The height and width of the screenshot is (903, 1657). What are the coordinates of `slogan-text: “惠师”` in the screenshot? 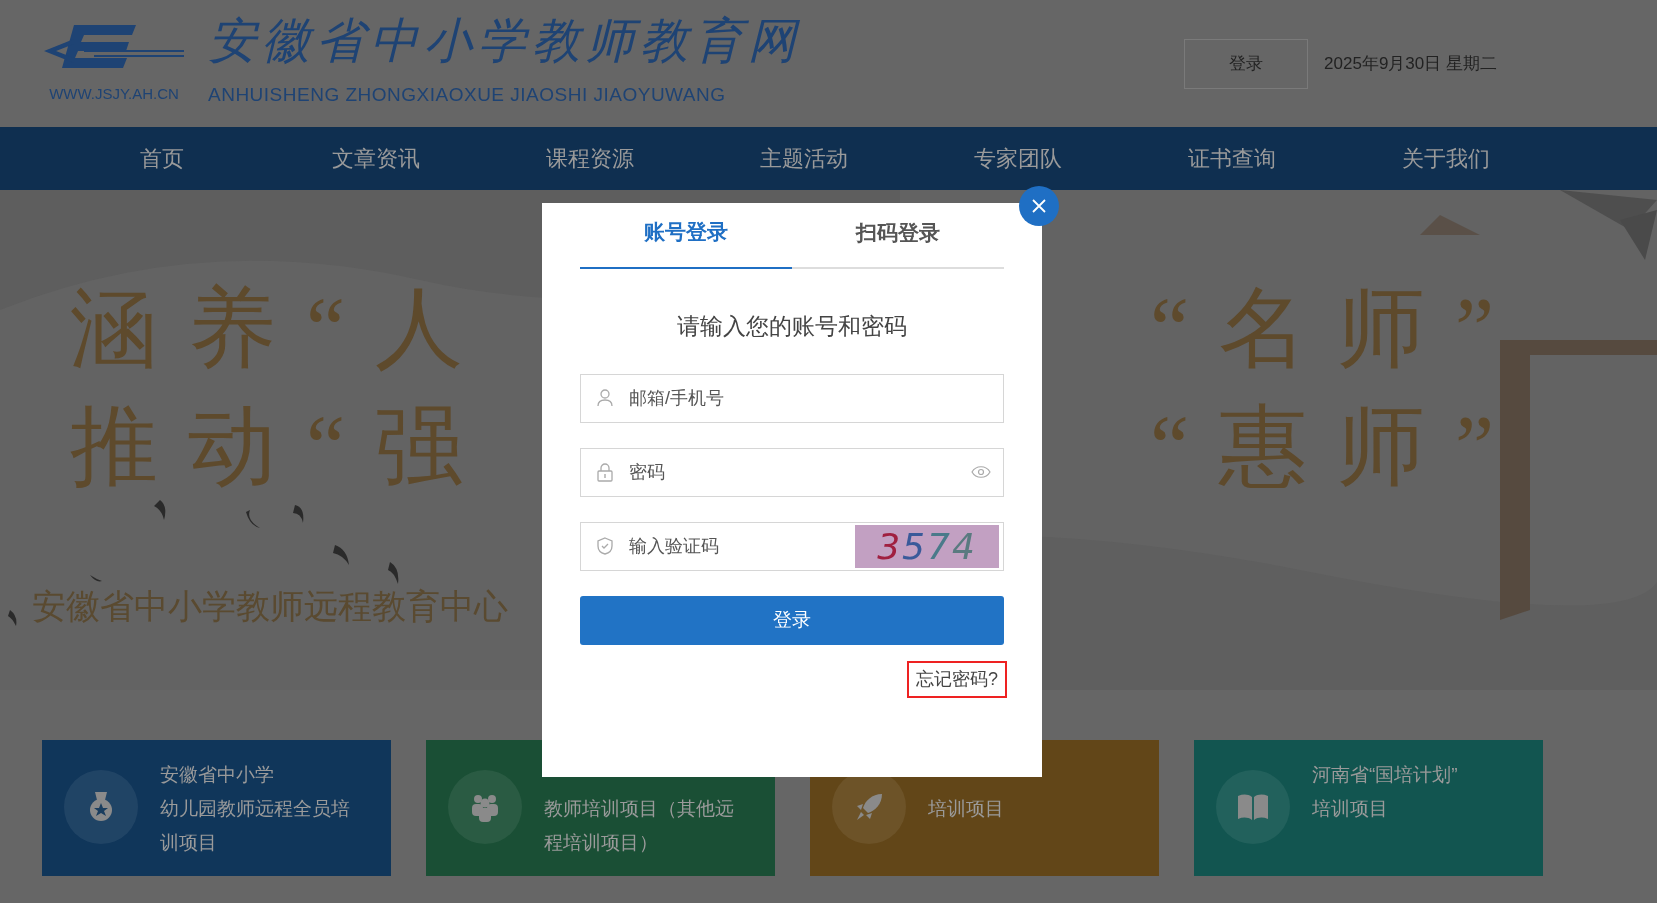 It's located at (1337, 447).